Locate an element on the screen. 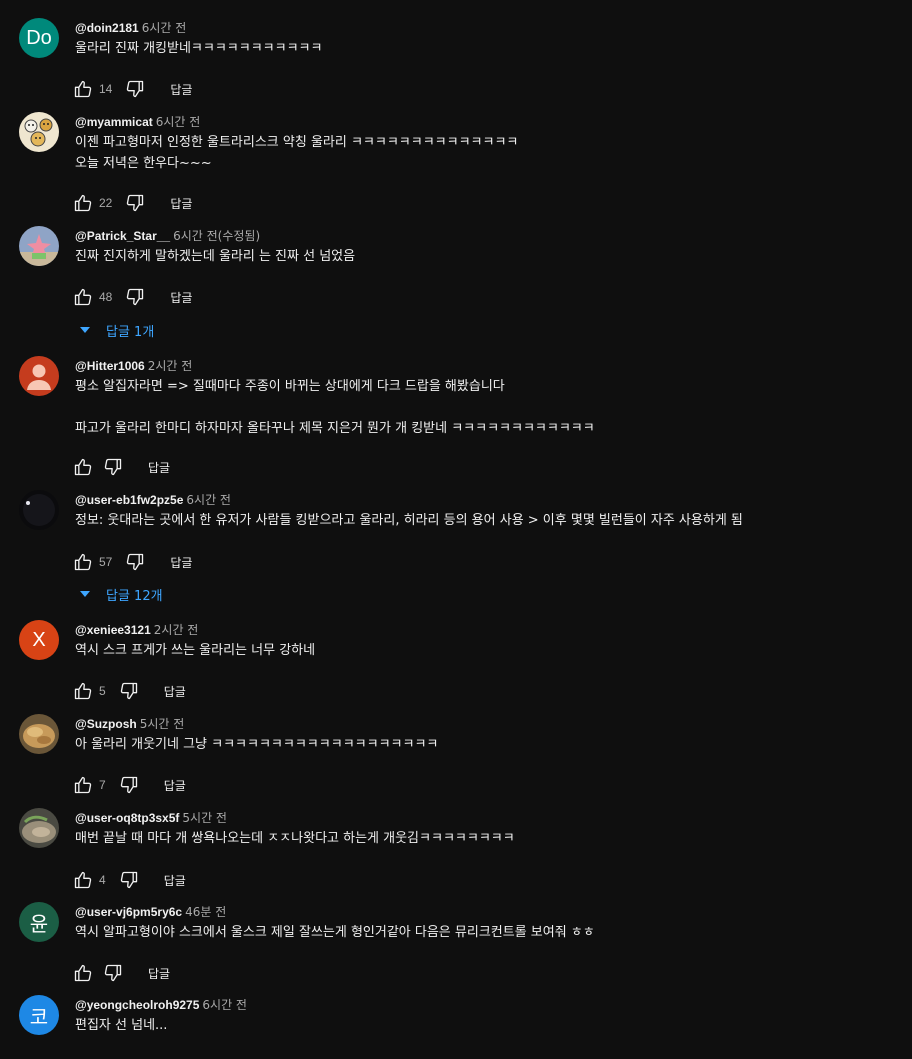 Image resolution: width=912 pixels, height=1059 pixels. comment-text-line: 역시 스크 프게가 쓰는 울라리는 너무 강하네 is located at coordinates (195, 650).